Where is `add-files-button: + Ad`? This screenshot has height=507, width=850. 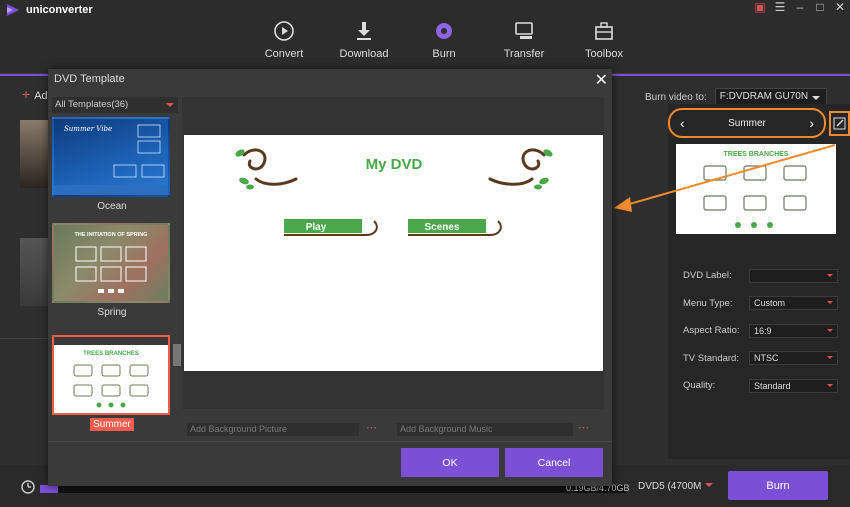
add-files-button: + Ad is located at coordinates (35, 94).